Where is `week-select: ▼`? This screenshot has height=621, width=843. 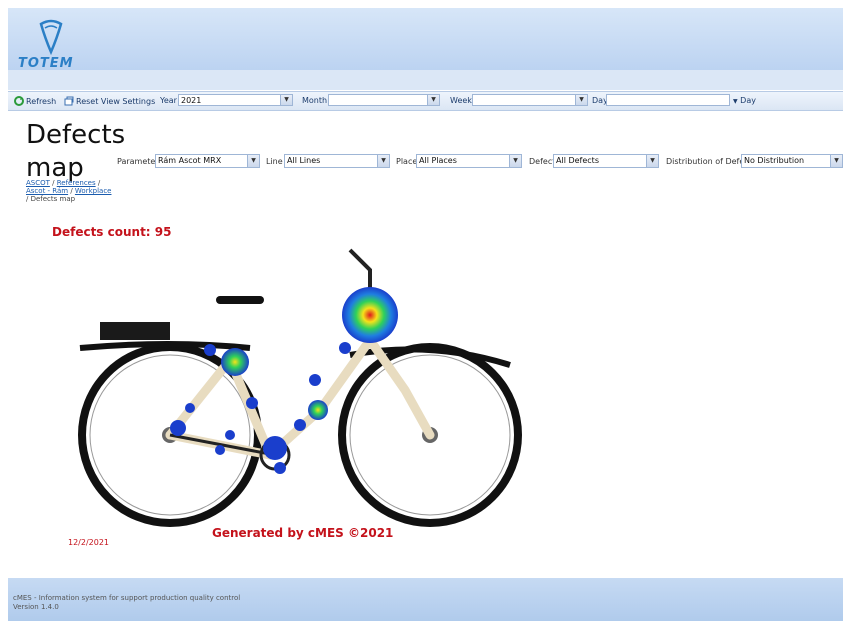 week-select: ▼ is located at coordinates (530, 100).